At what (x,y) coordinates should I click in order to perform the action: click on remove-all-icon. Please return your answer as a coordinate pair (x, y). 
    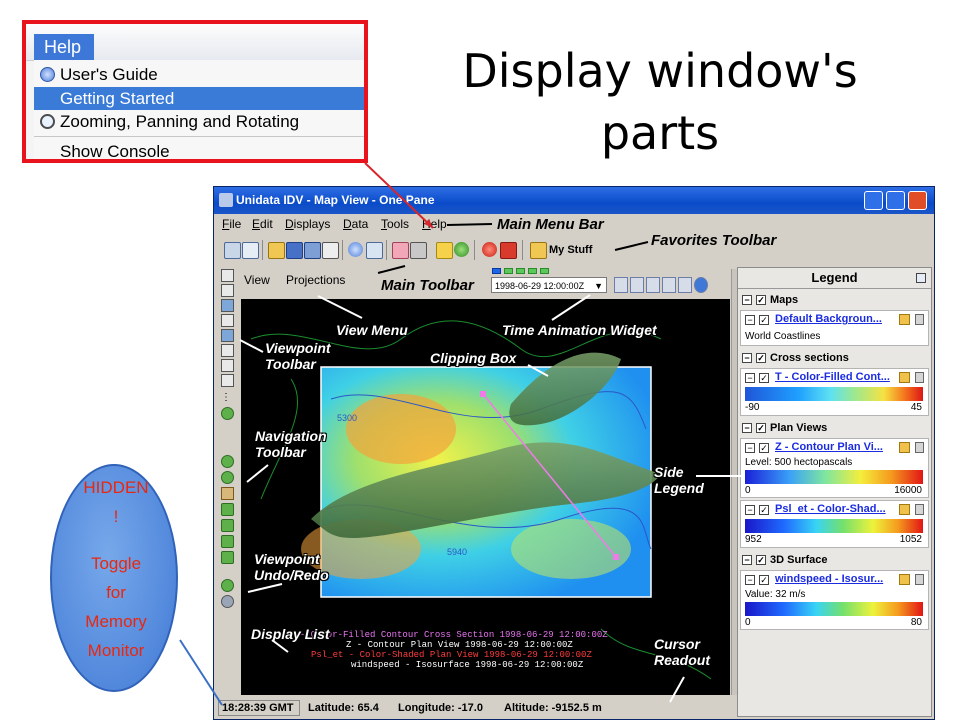
    Looking at the image, I should click on (508, 250).